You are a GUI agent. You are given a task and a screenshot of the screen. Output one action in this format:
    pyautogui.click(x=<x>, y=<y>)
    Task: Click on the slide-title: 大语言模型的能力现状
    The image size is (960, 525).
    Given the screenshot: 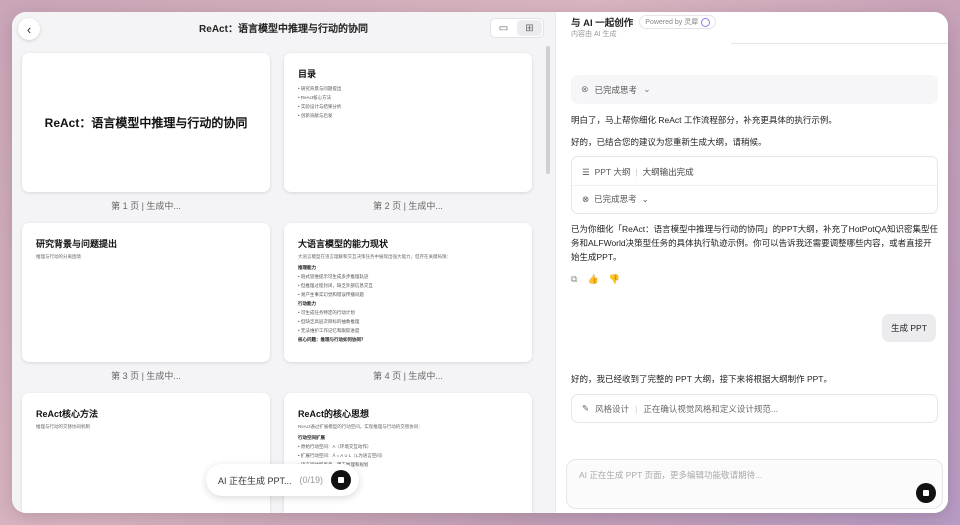 What is the action you would take?
    pyautogui.click(x=343, y=244)
    